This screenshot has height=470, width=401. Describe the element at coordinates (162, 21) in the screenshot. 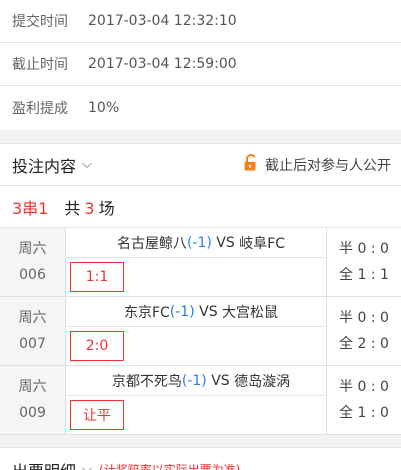

I see `submit-time-value: 2017-03-04 12:32:10` at that location.